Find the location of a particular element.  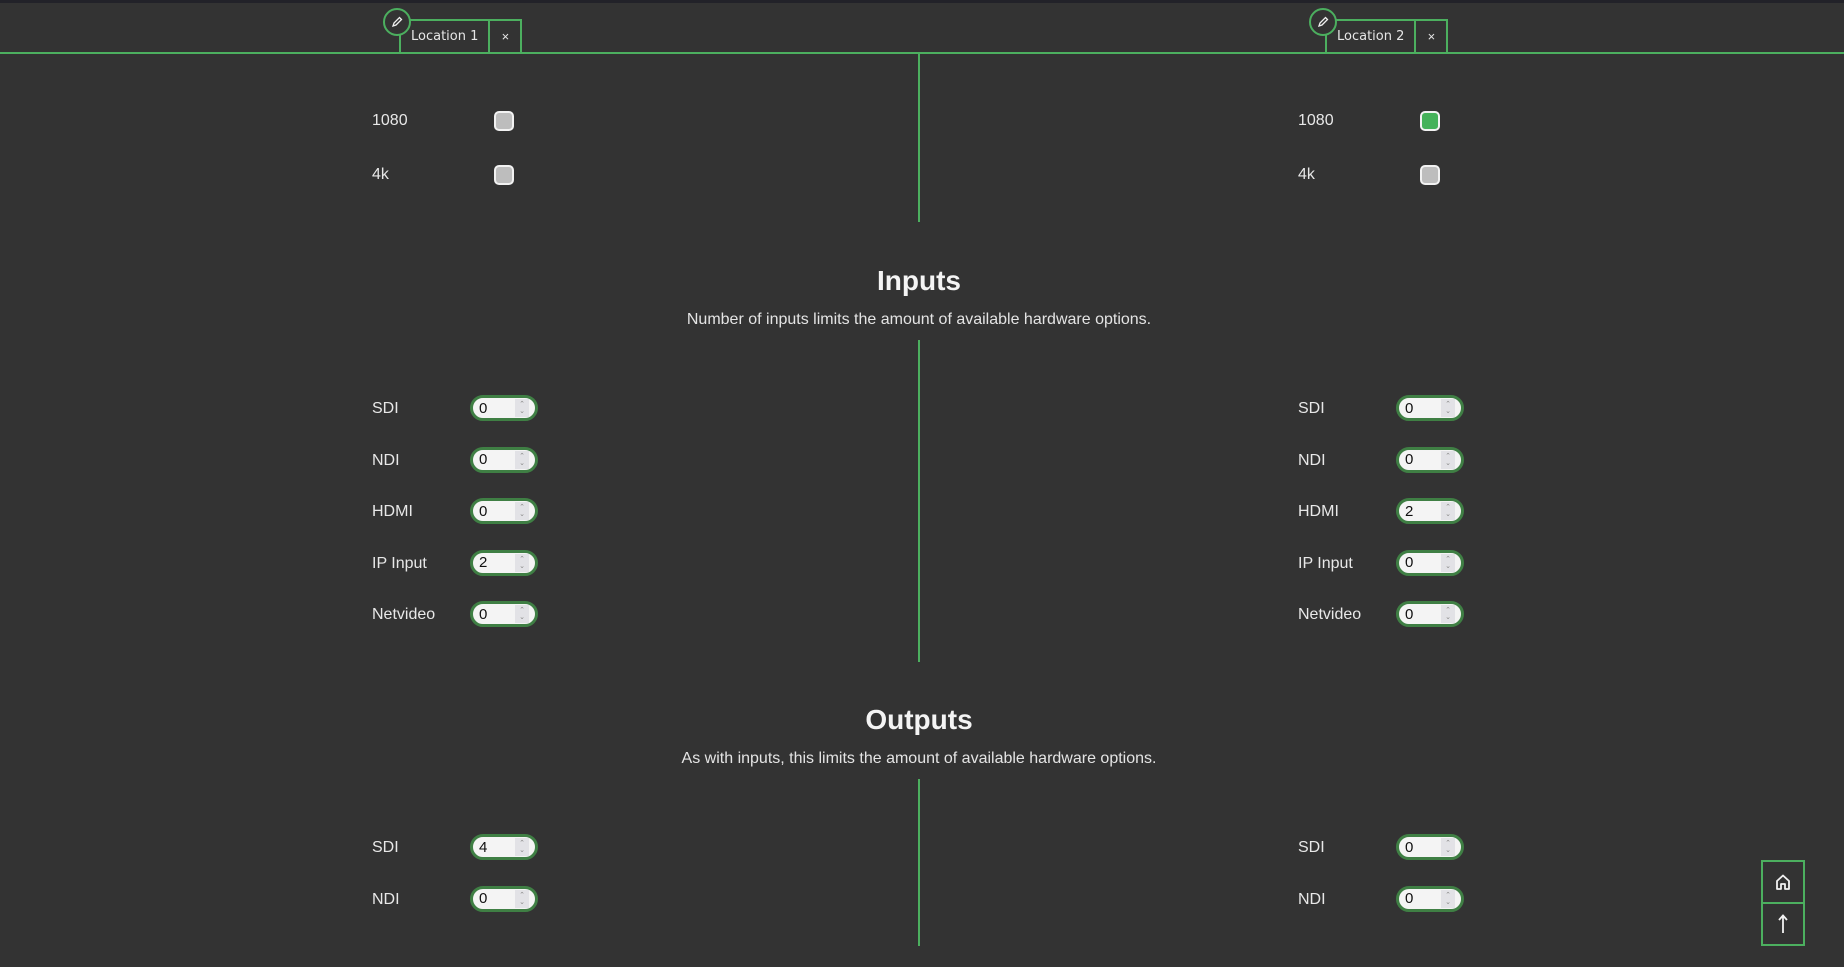

scroll-to-top-button is located at coordinates (1783, 924).